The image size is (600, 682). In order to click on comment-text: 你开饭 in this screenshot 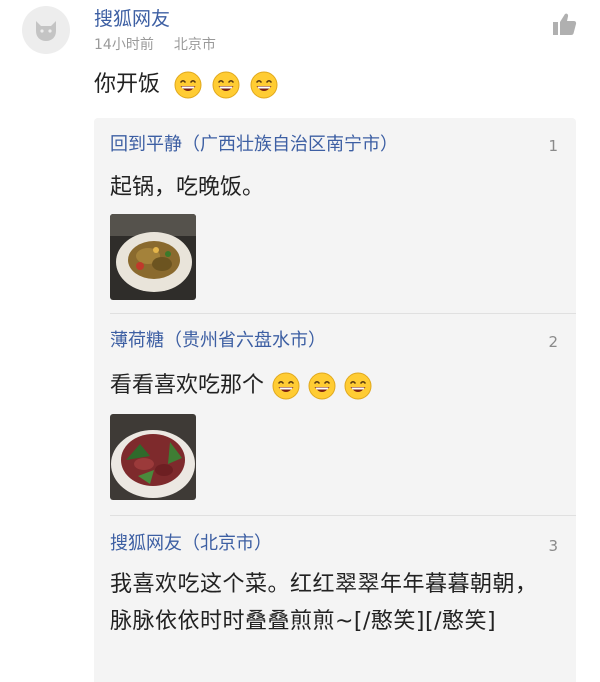, I will do `click(127, 84)`.